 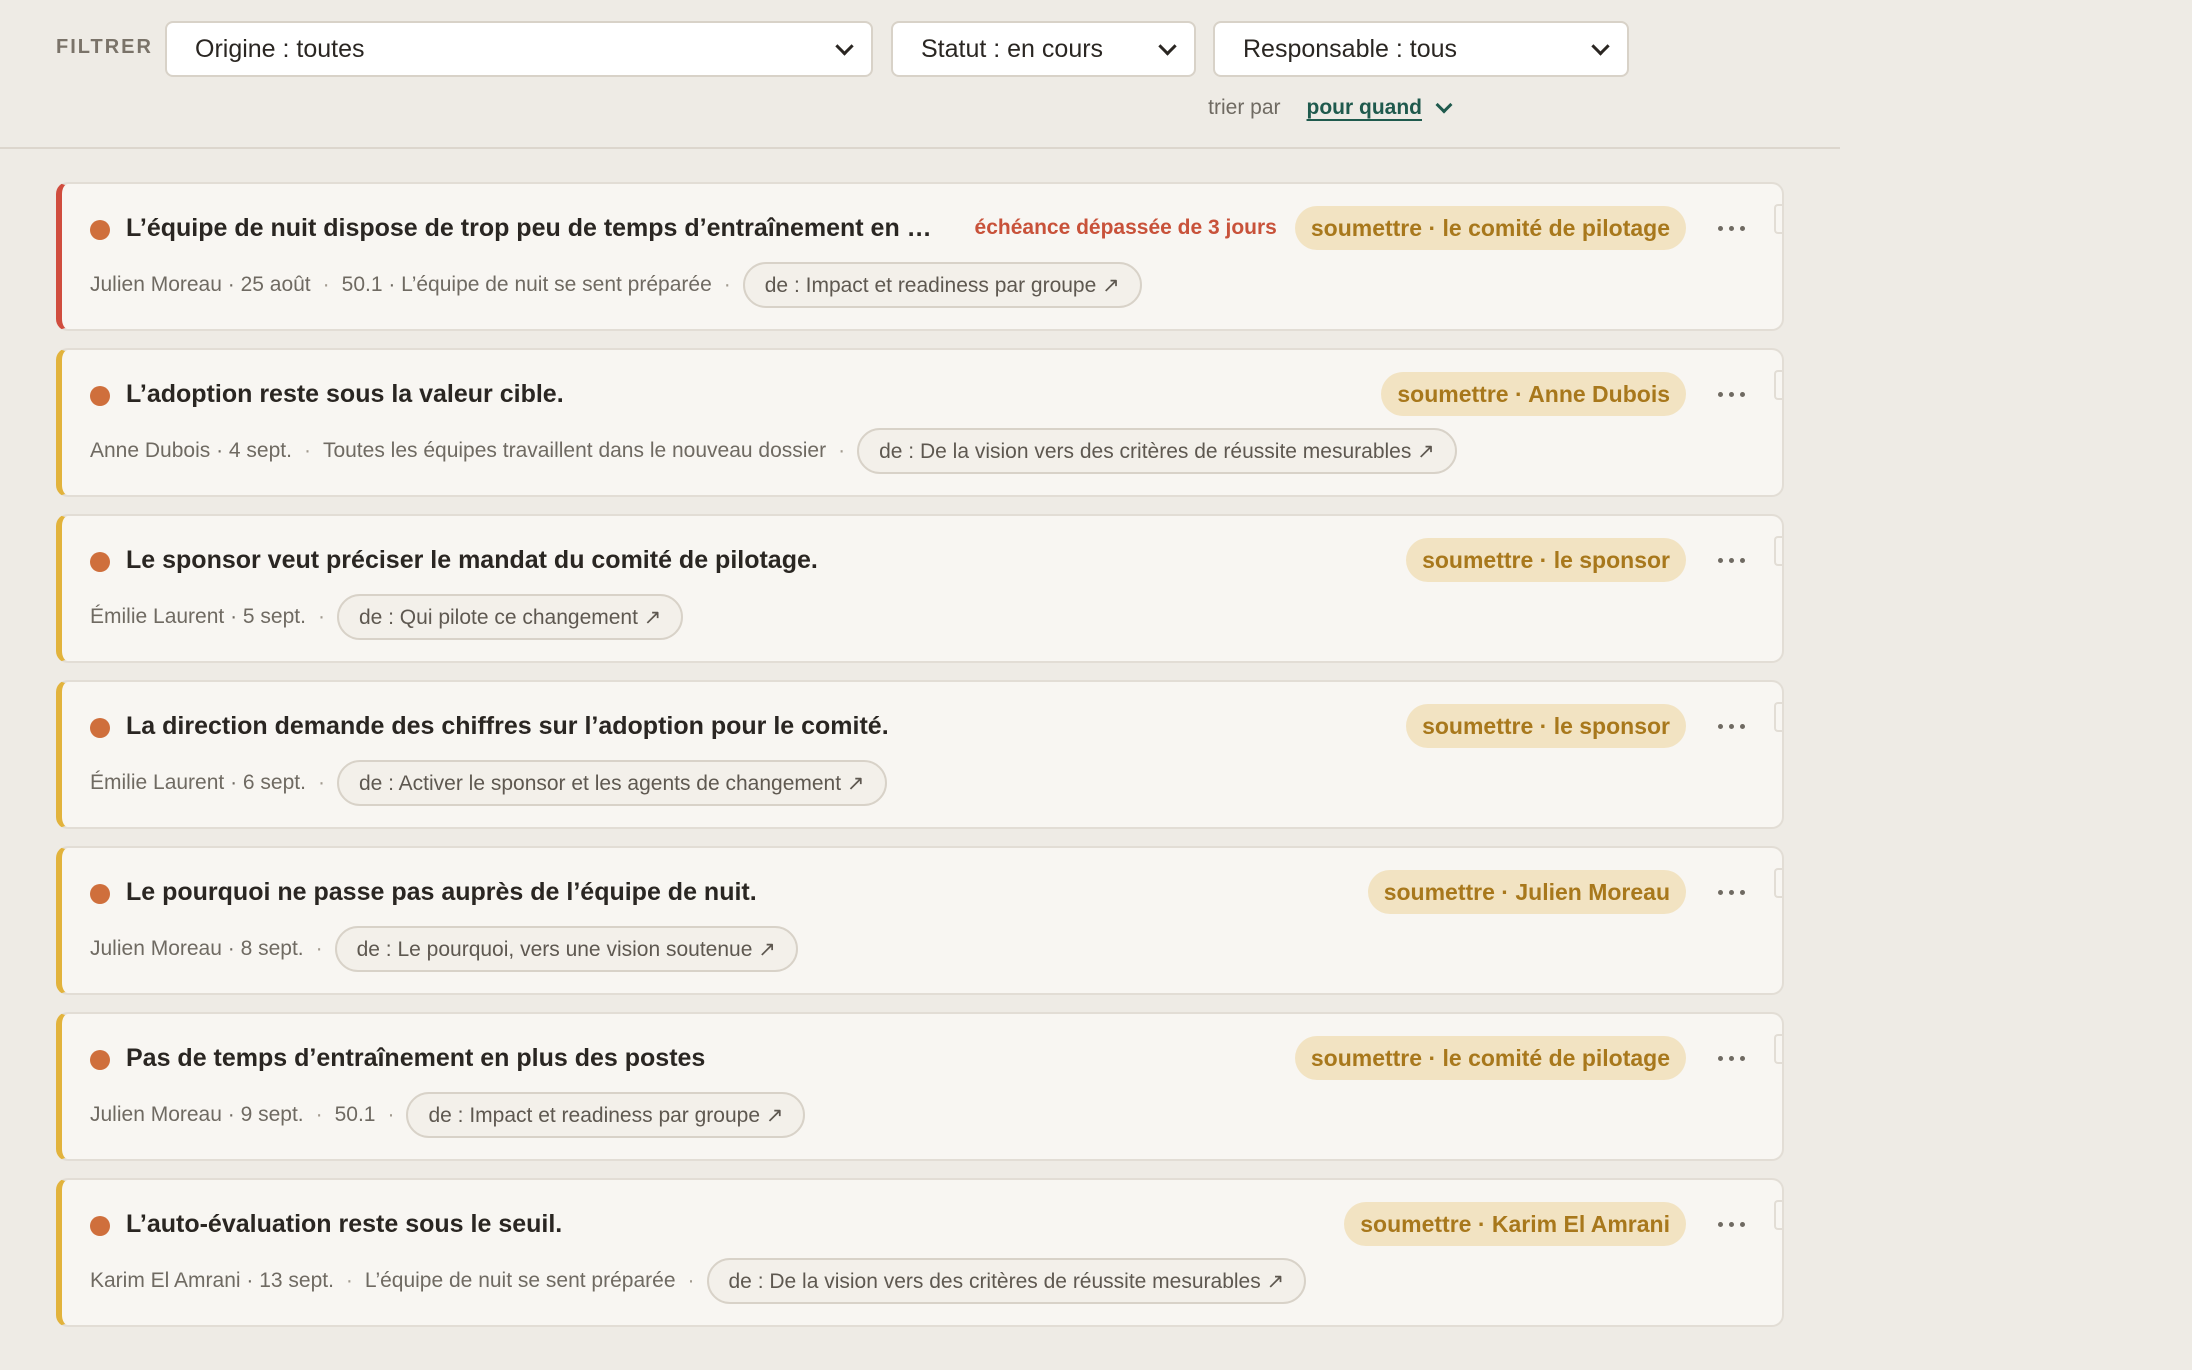 I want to click on owner-select: Responsable : tous, so click(x=1421, y=49).